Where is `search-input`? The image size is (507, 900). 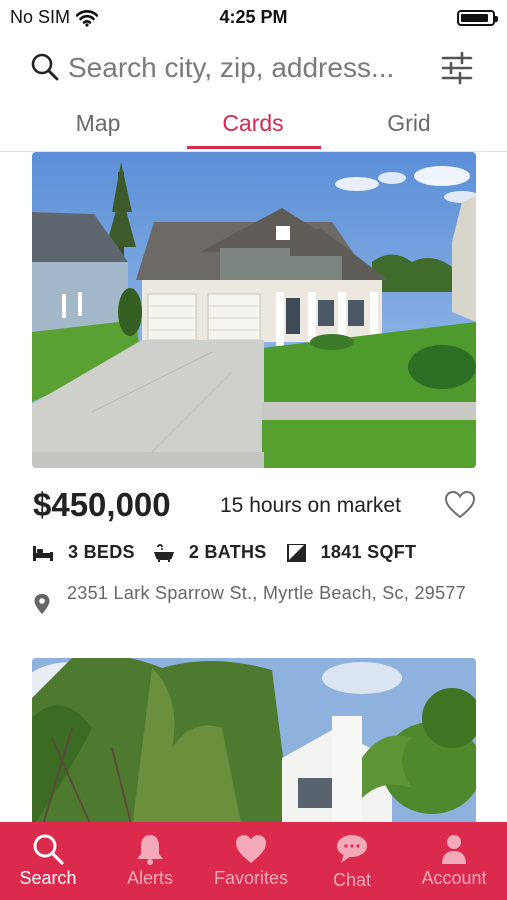 search-input is located at coordinates (248, 68).